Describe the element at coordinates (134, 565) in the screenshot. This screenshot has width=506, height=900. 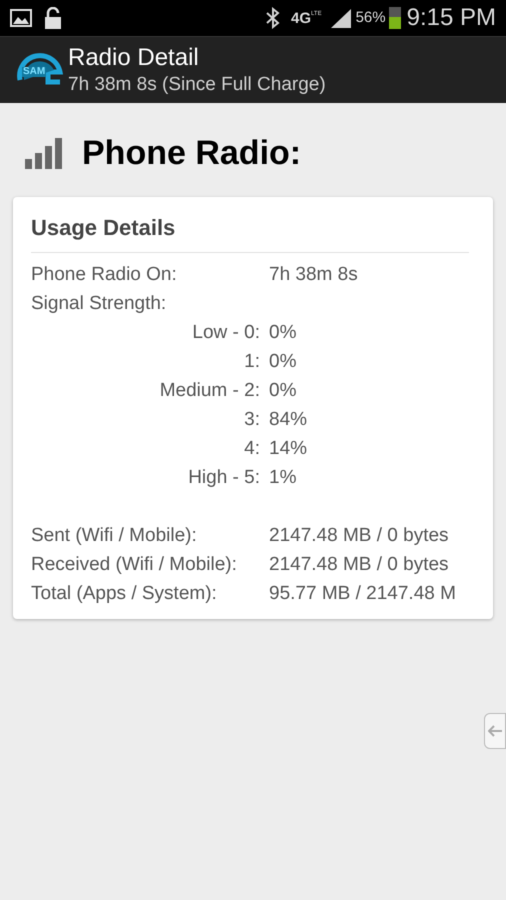
I see `row-label: Received (Wifi / Mobile):` at that location.